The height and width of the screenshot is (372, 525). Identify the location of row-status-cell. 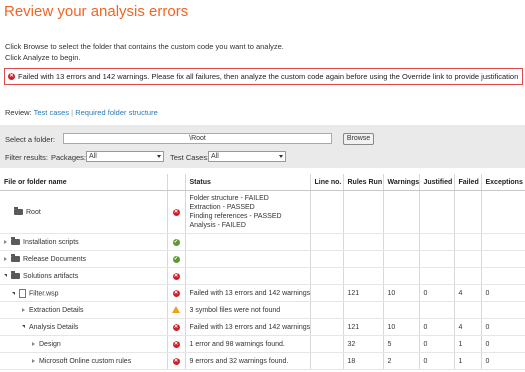
(248, 242).